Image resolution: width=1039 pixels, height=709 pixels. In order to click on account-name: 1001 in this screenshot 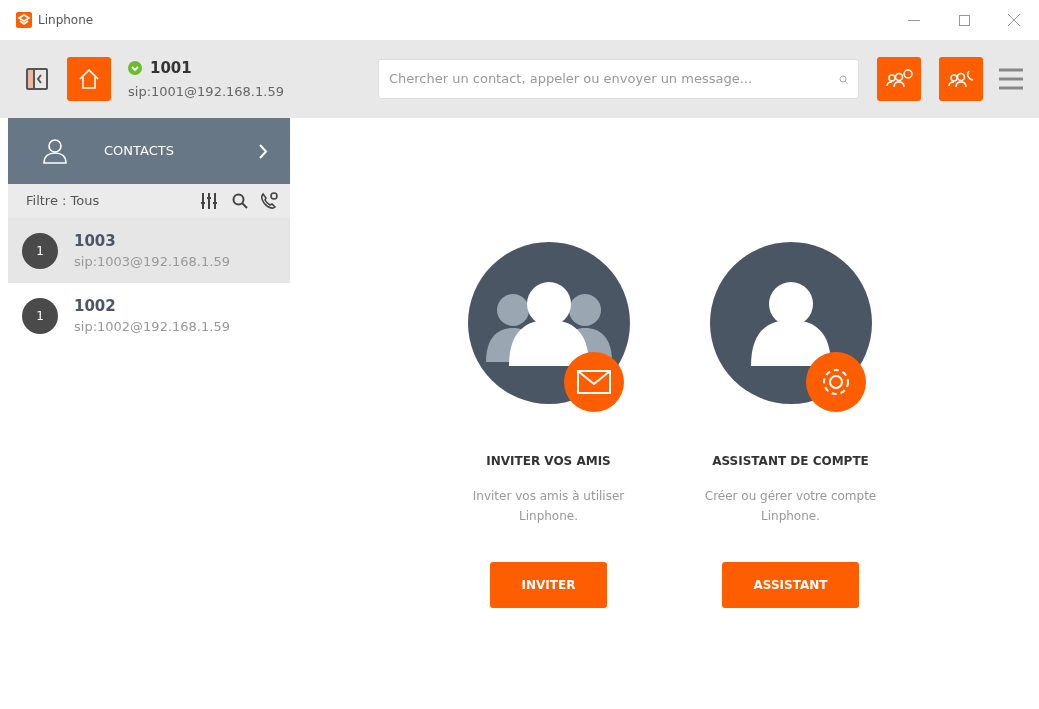, I will do `click(171, 68)`.